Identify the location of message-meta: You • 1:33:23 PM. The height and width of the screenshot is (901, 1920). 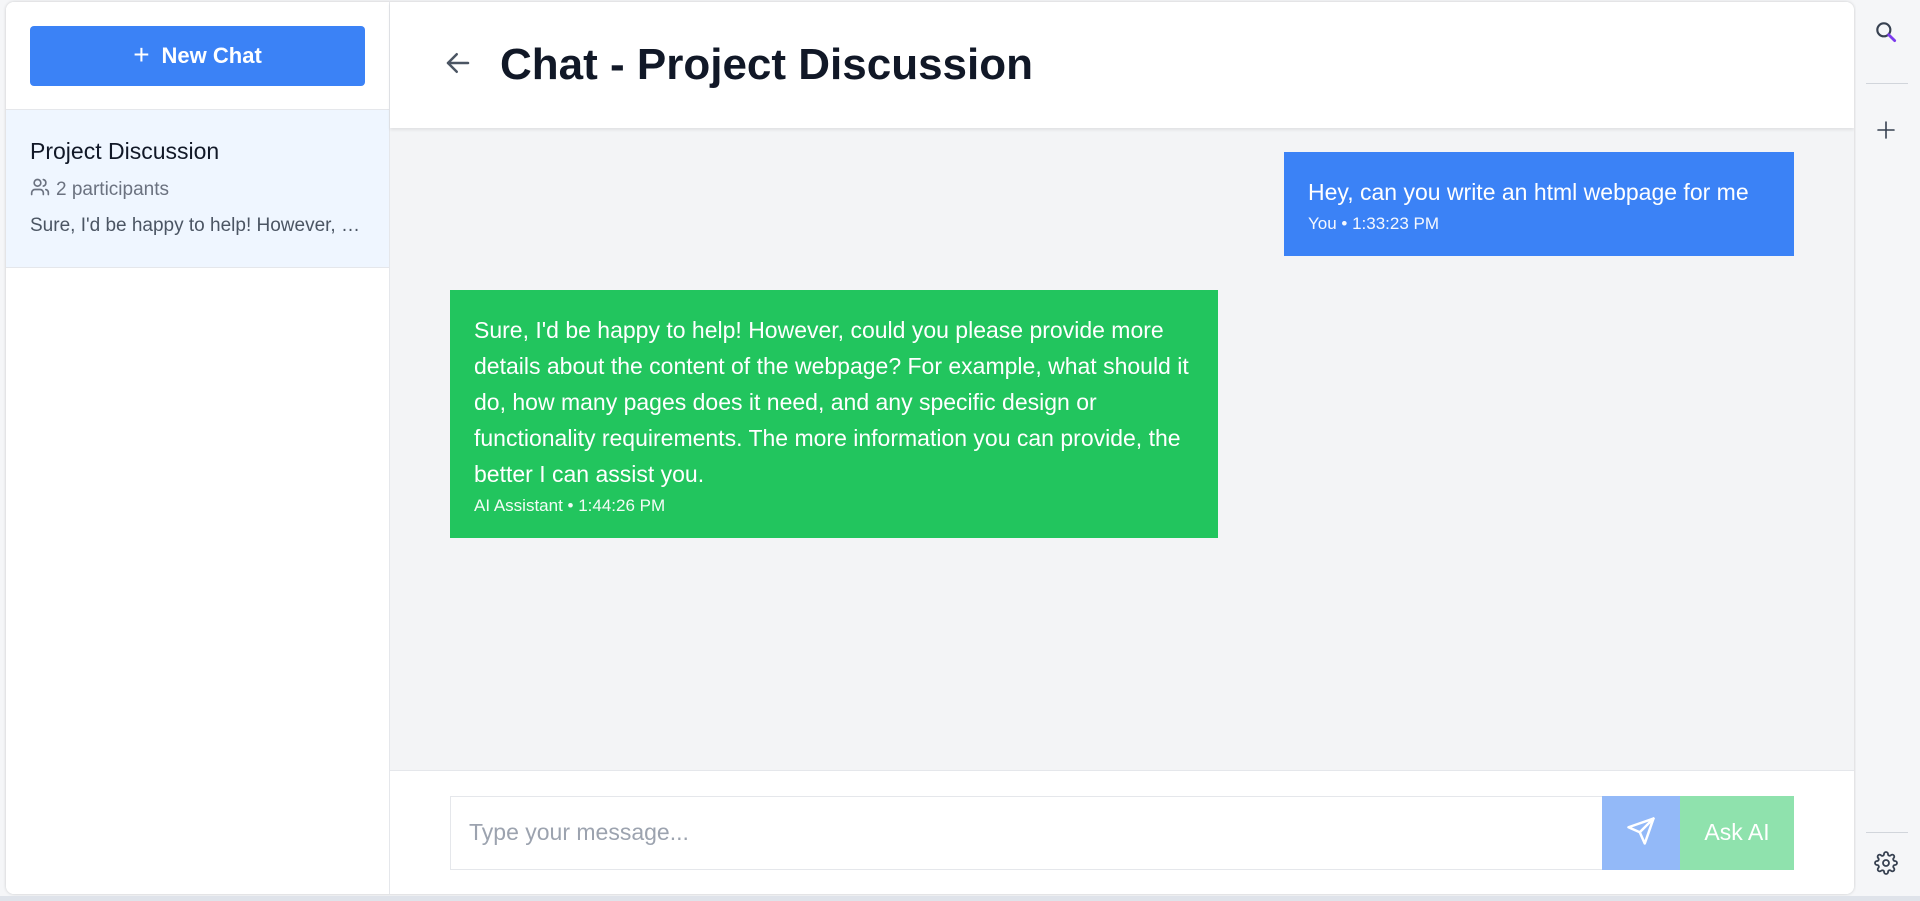
(1374, 223).